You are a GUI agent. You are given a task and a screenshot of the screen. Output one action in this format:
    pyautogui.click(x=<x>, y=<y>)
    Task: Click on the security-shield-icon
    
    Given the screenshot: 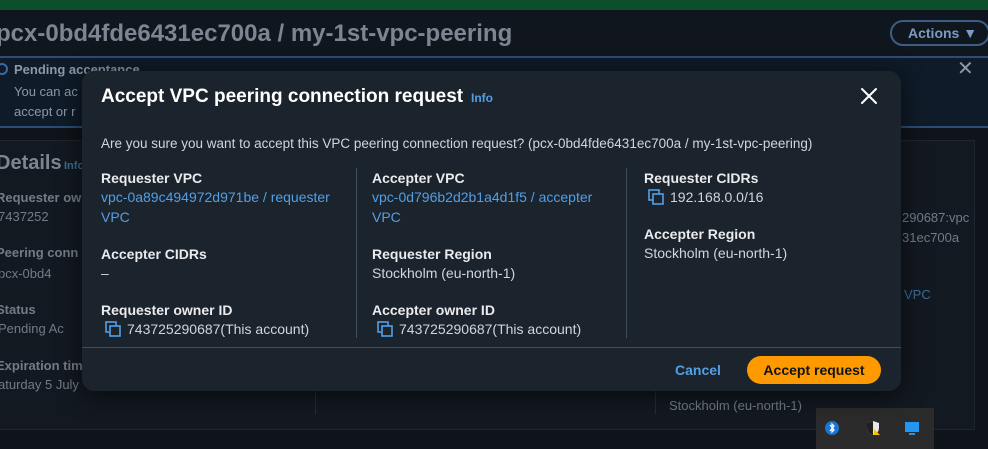 What is the action you would take?
    pyautogui.click(x=873, y=428)
    